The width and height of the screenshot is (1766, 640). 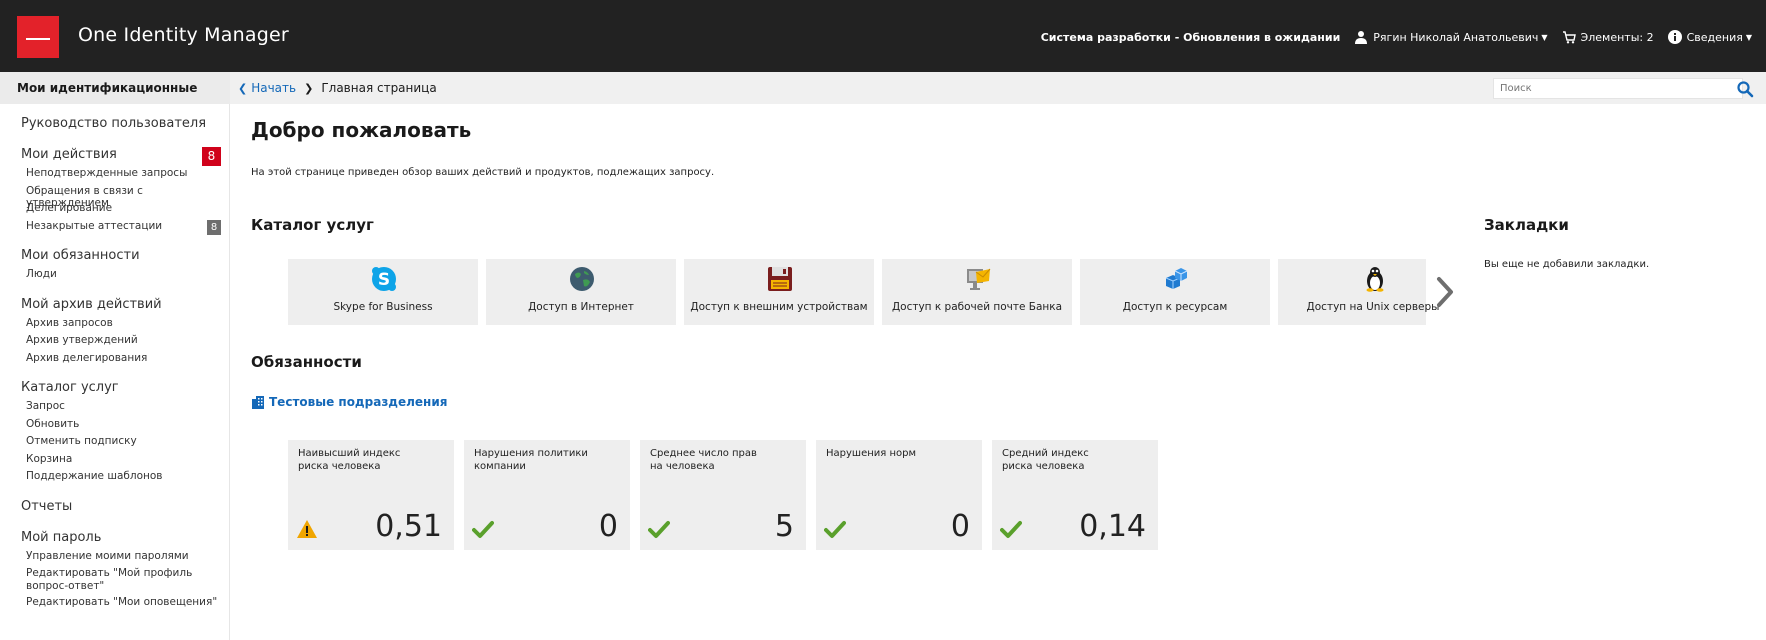 I want to click on cart-icon, so click(x=1569, y=37).